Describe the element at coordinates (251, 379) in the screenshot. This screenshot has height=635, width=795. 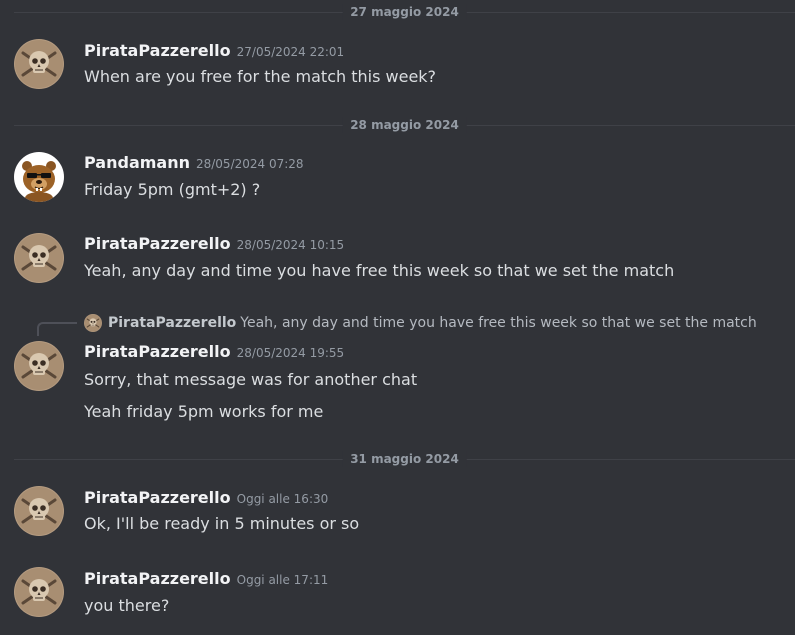
I see `message-text: Sorry, that message was for another chat` at that location.